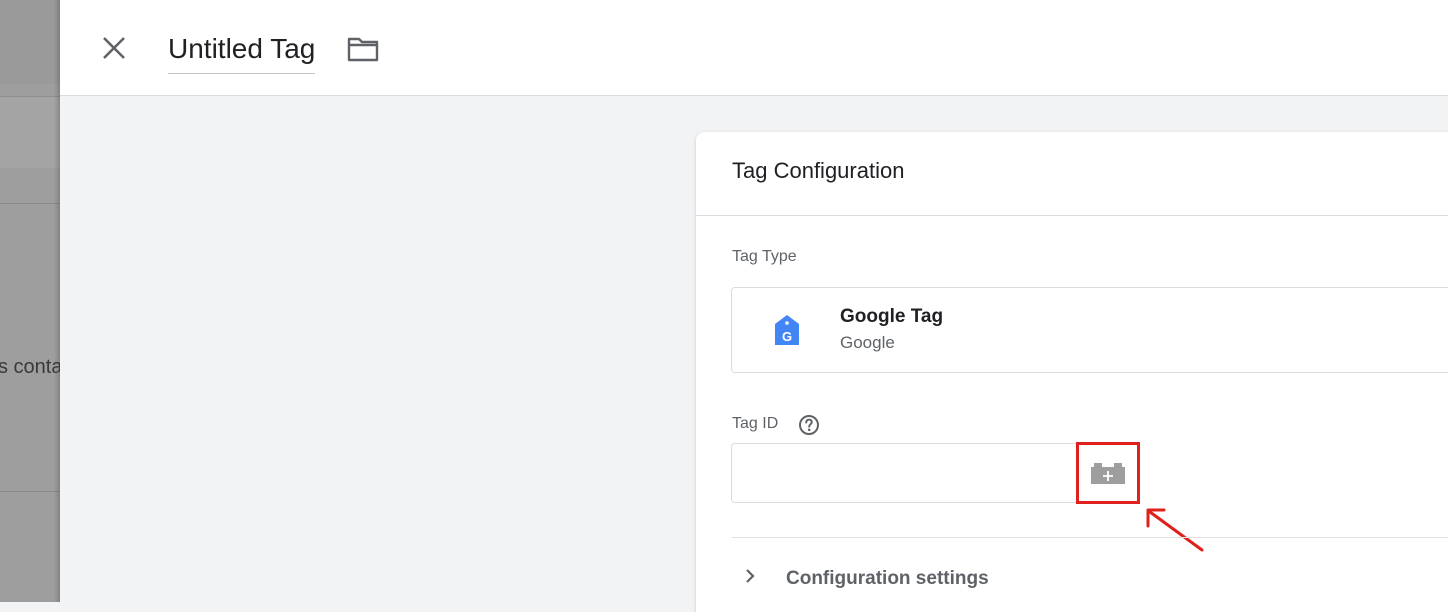 The height and width of the screenshot is (612, 1448). What do you see at coordinates (809, 425) in the screenshot?
I see `help-circle-icon` at bounding box center [809, 425].